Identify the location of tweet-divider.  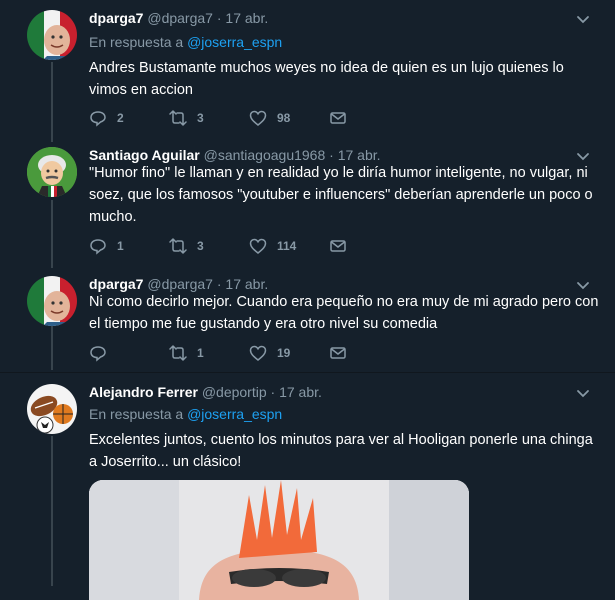
(307, 372).